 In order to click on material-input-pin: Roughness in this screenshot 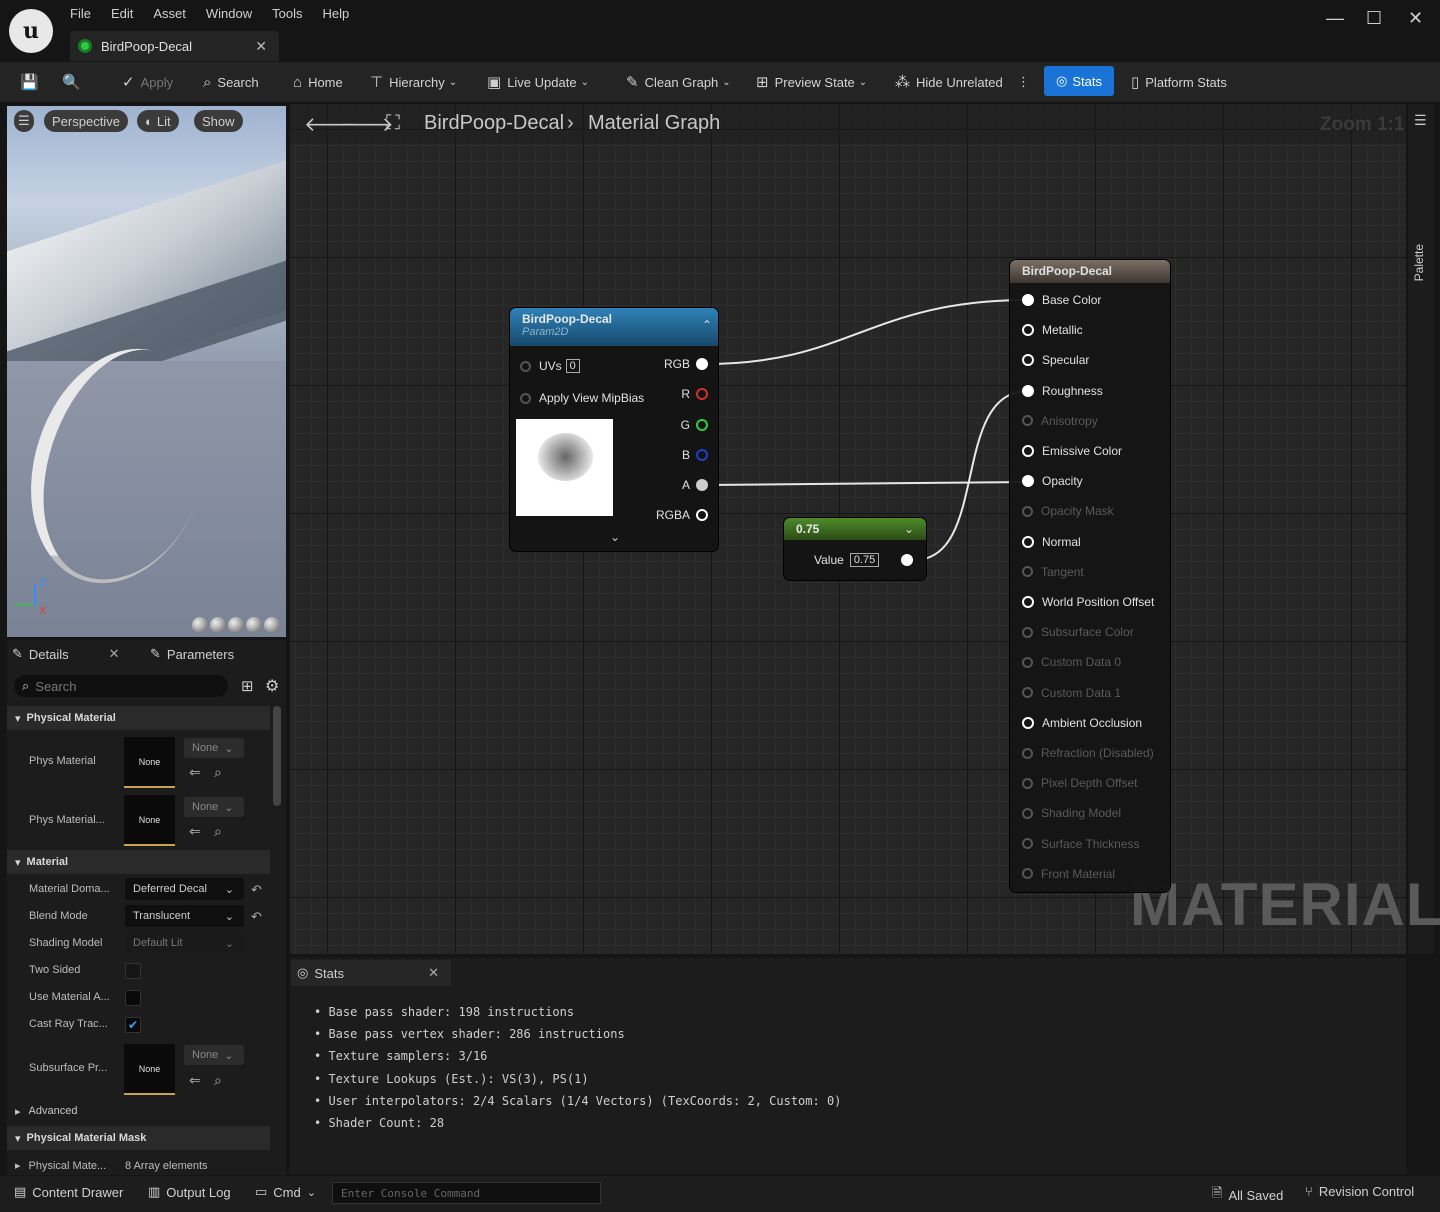, I will do `click(1062, 391)`.